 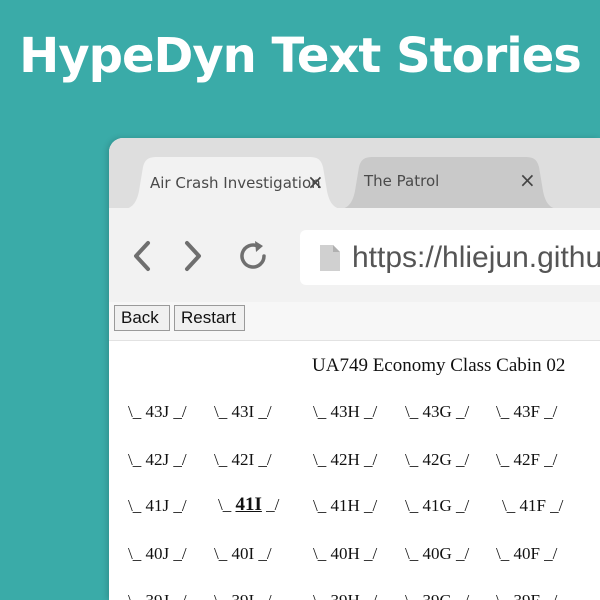 I want to click on seat-43G: \_ 43G _/, so click(x=437, y=412).